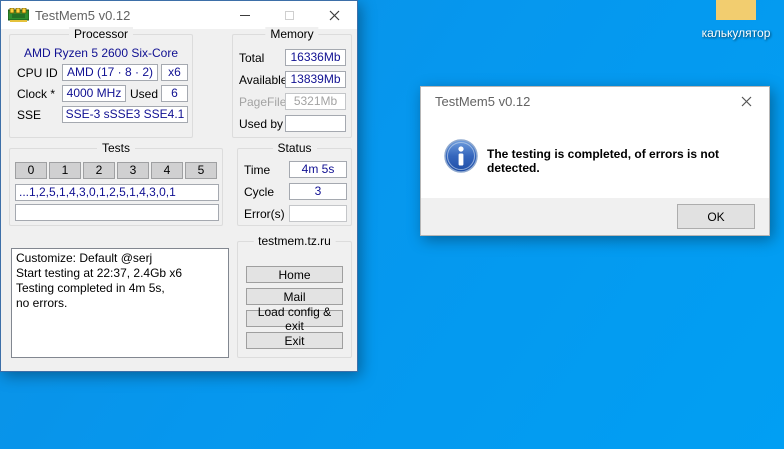 The height and width of the screenshot is (449, 784). I want to click on test-button-4: 4, so click(167, 170).